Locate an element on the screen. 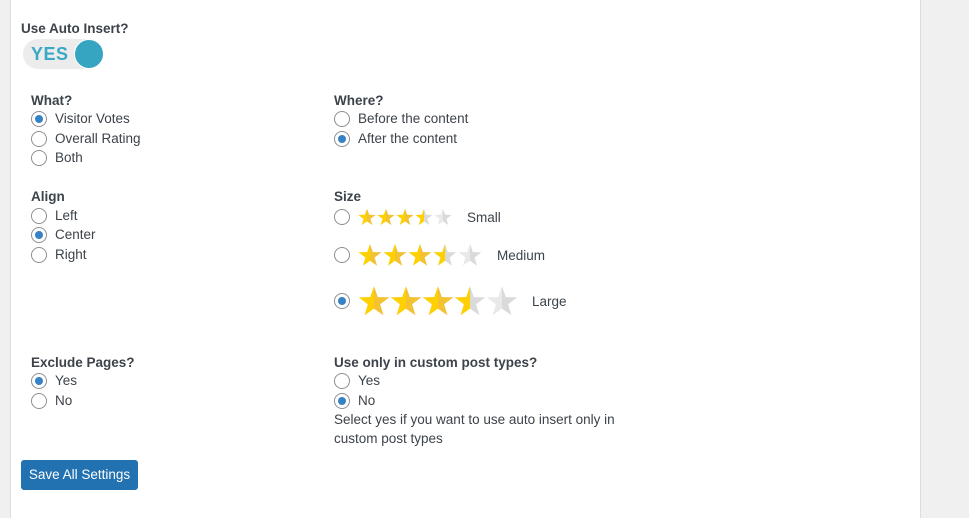  radio-label: Left is located at coordinates (66, 215).